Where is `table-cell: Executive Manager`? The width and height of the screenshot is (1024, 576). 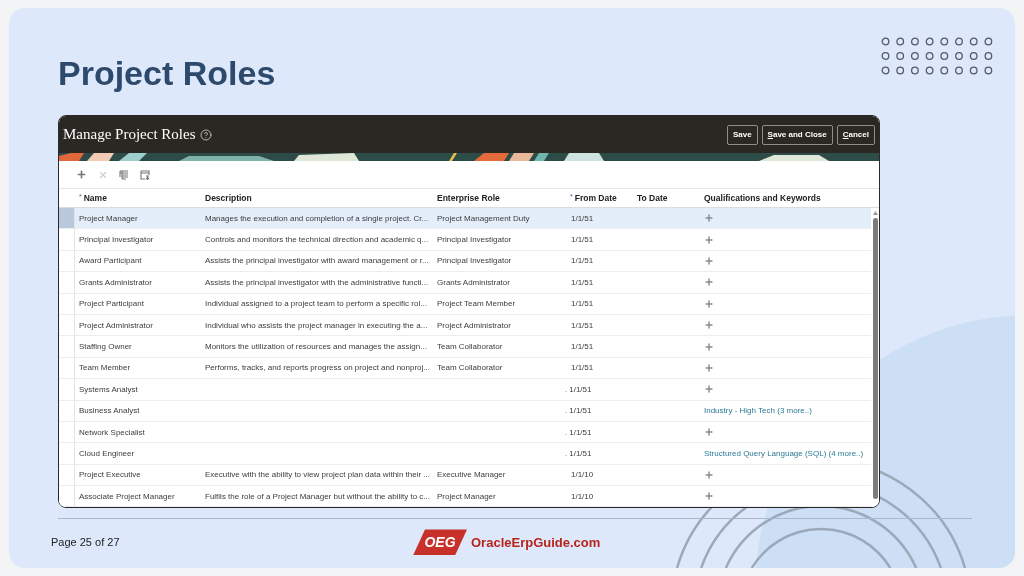
table-cell: Executive Manager is located at coordinates (471, 475).